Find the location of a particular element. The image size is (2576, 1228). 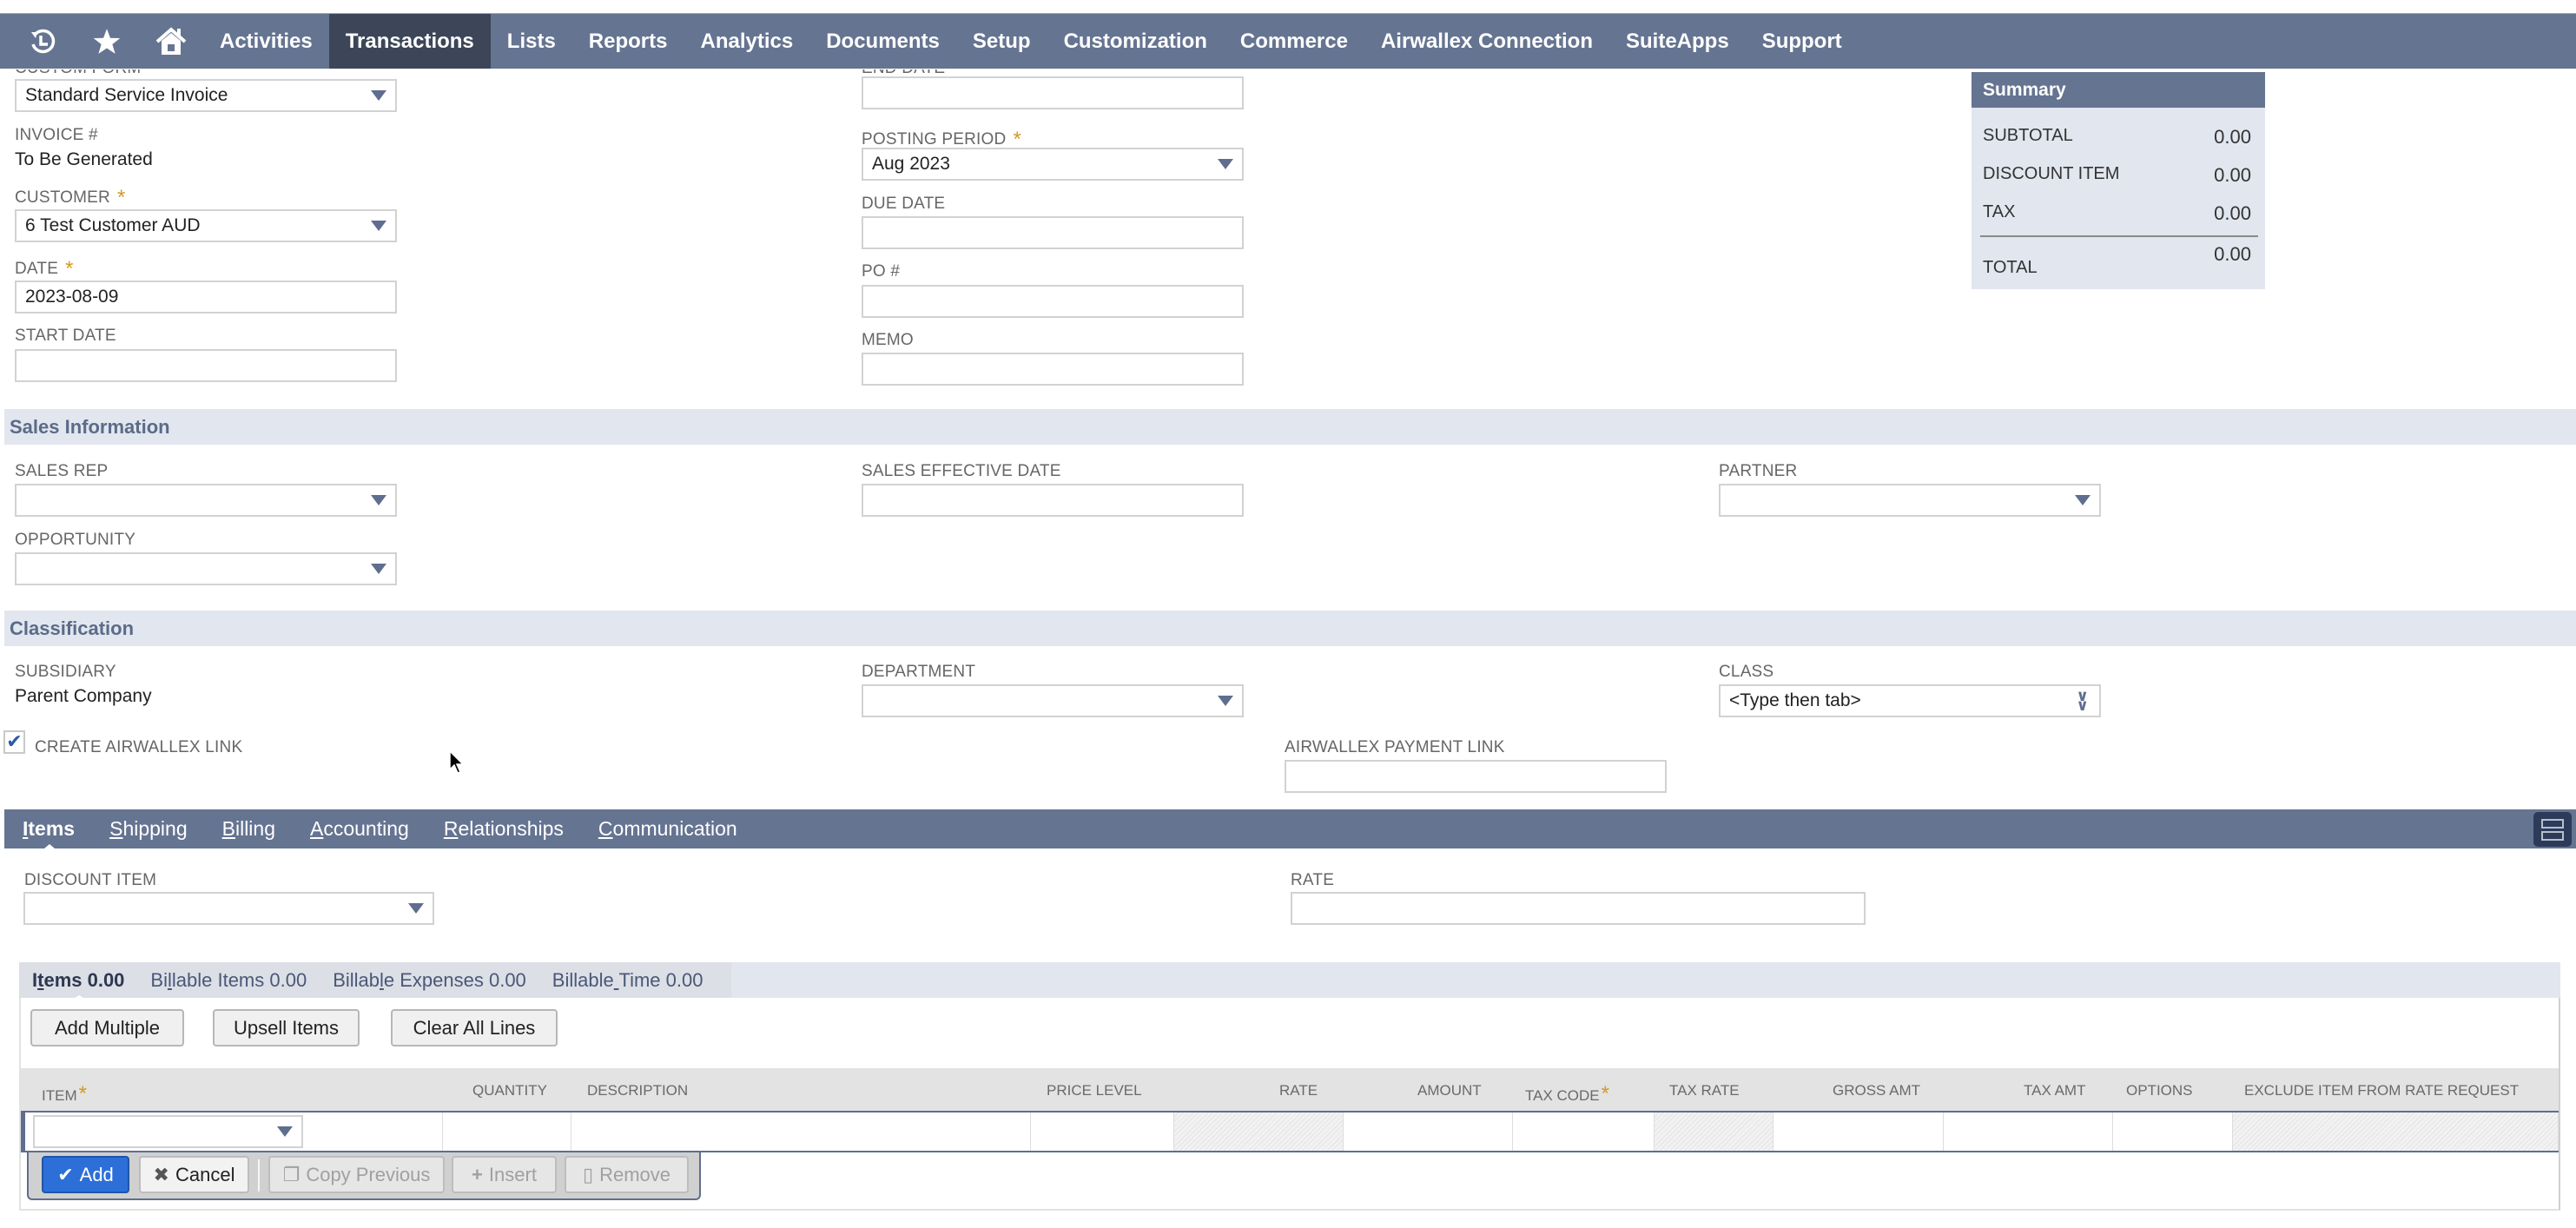

double-chevron-down-icon: ∨ ∨ is located at coordinates (2082, 700).